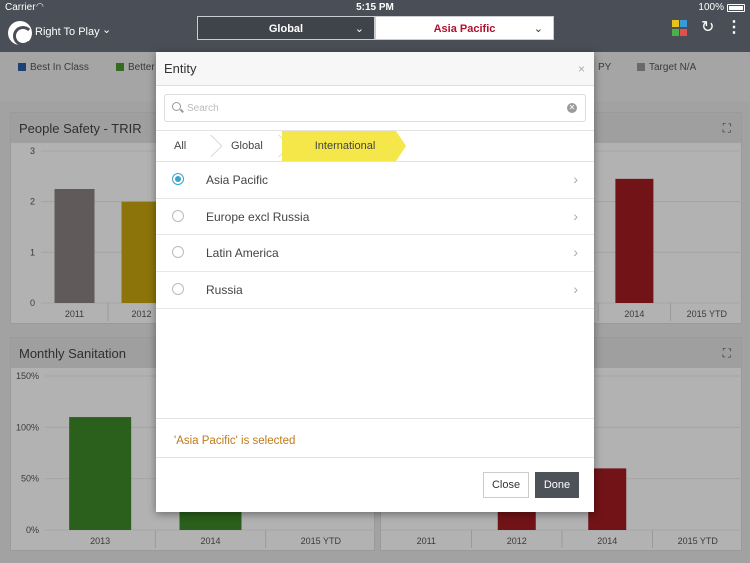  What do you see at coordinates (375, 254) in the screenshot?
I see `list-item: Latin America ›` at bounding box center [375, 254].